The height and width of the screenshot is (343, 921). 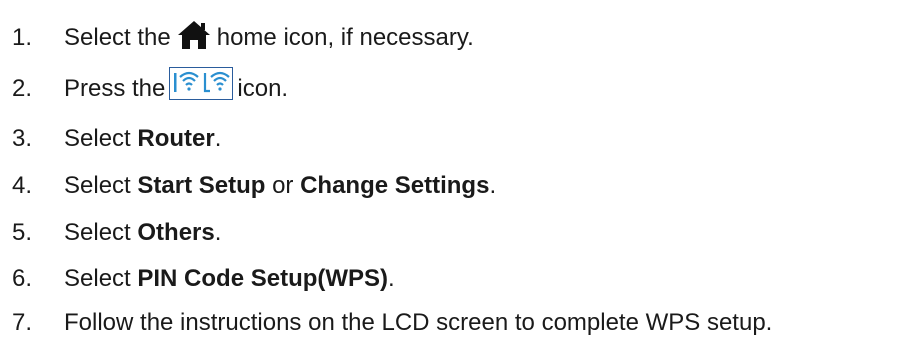 I want to click on menu-option-pin-code-setup: PIN Code Setup(WPS), so click(x=263, y=278).